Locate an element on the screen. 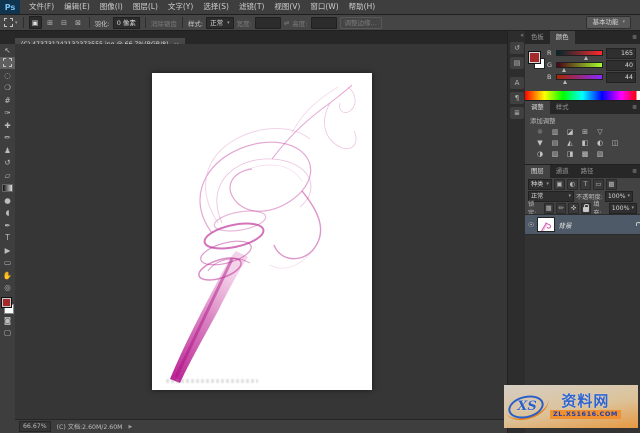 The image size is (640, 433). status-arrow-icon: ▶ is located at coordinates (130, 427).